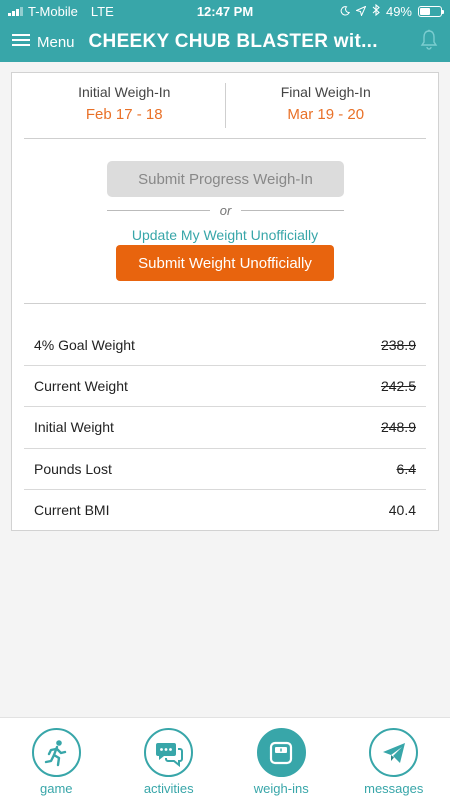  What do you see at coordinates (398, 386) in the screenshot?
I see `stat-value: 242.5` at bounding box center [398, 386].